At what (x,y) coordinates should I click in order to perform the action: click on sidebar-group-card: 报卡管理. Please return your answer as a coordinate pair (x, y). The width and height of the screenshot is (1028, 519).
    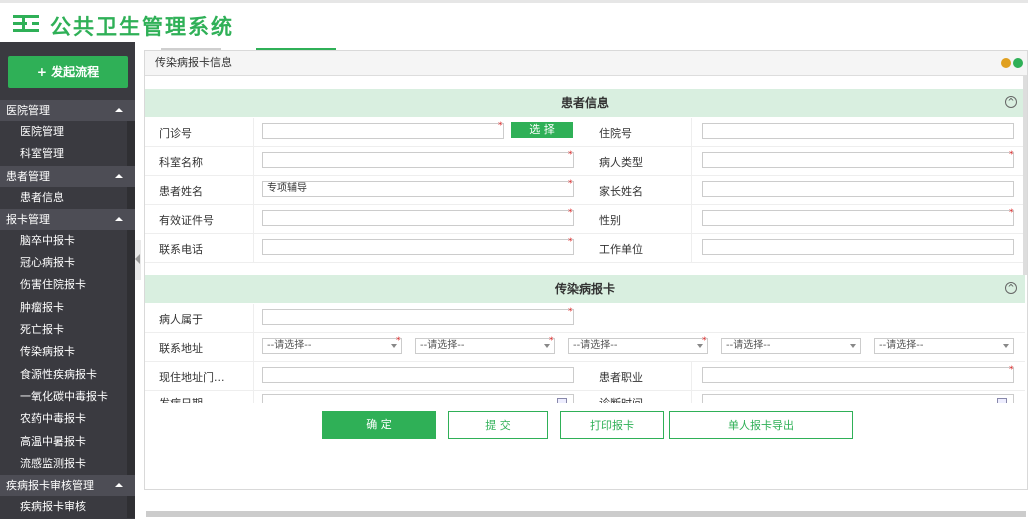
    Looking at the image, I should click on (67, 219).